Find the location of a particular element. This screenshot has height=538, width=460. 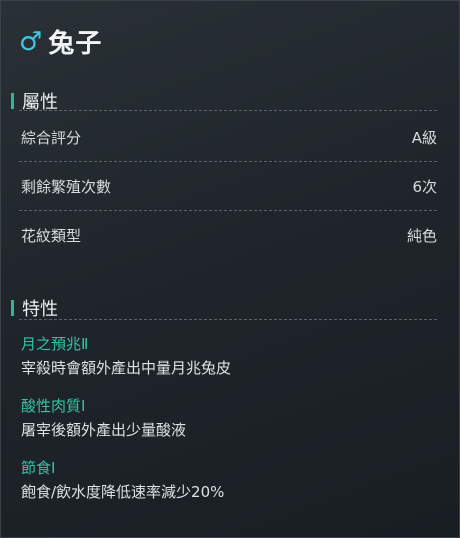

trait-description: 飽食/飲水度降低速率減少20% is located at coordinates (123, 492).